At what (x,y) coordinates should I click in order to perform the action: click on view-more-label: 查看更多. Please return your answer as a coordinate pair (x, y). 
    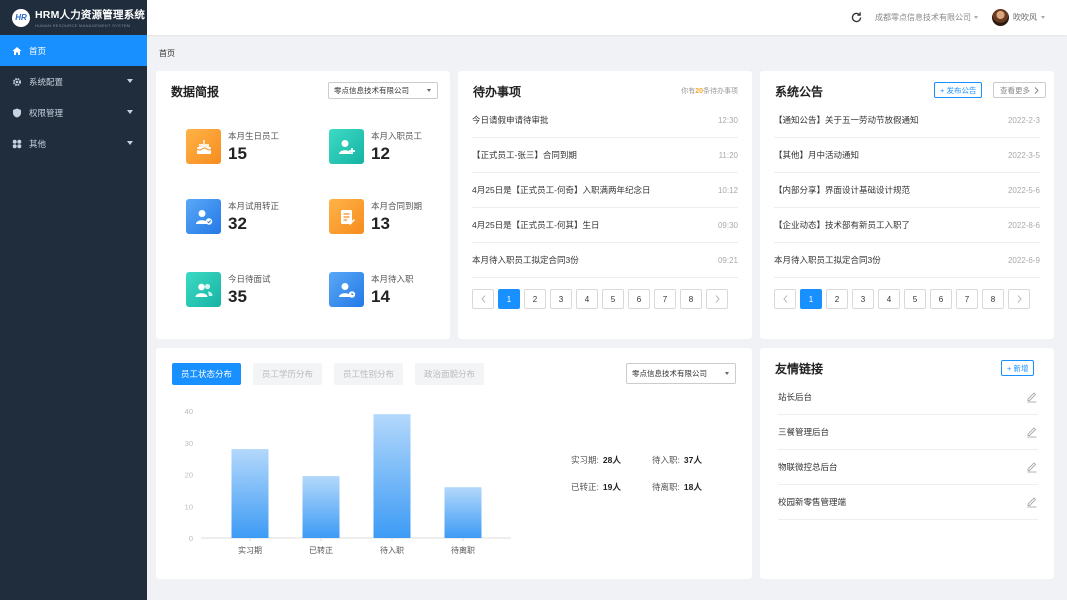
    Looking at the image, I should click on (1015, 90).